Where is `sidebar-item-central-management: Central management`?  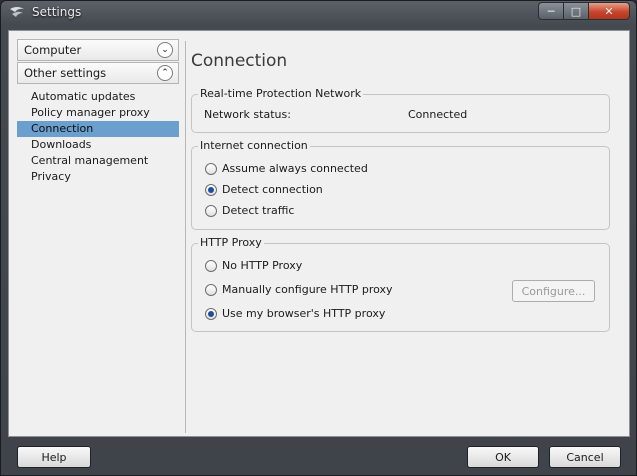
sidebar-item-central-management: Central management is located at coordinates (98, 161).